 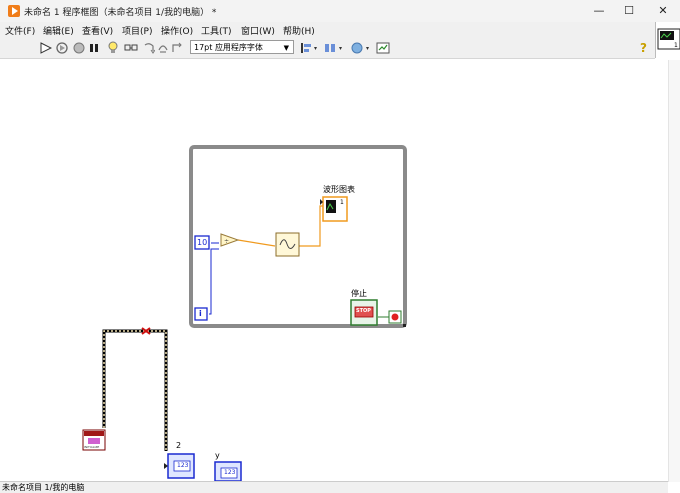 I want to click on menu-help: 帮助(H), so click(x=299, y=30).